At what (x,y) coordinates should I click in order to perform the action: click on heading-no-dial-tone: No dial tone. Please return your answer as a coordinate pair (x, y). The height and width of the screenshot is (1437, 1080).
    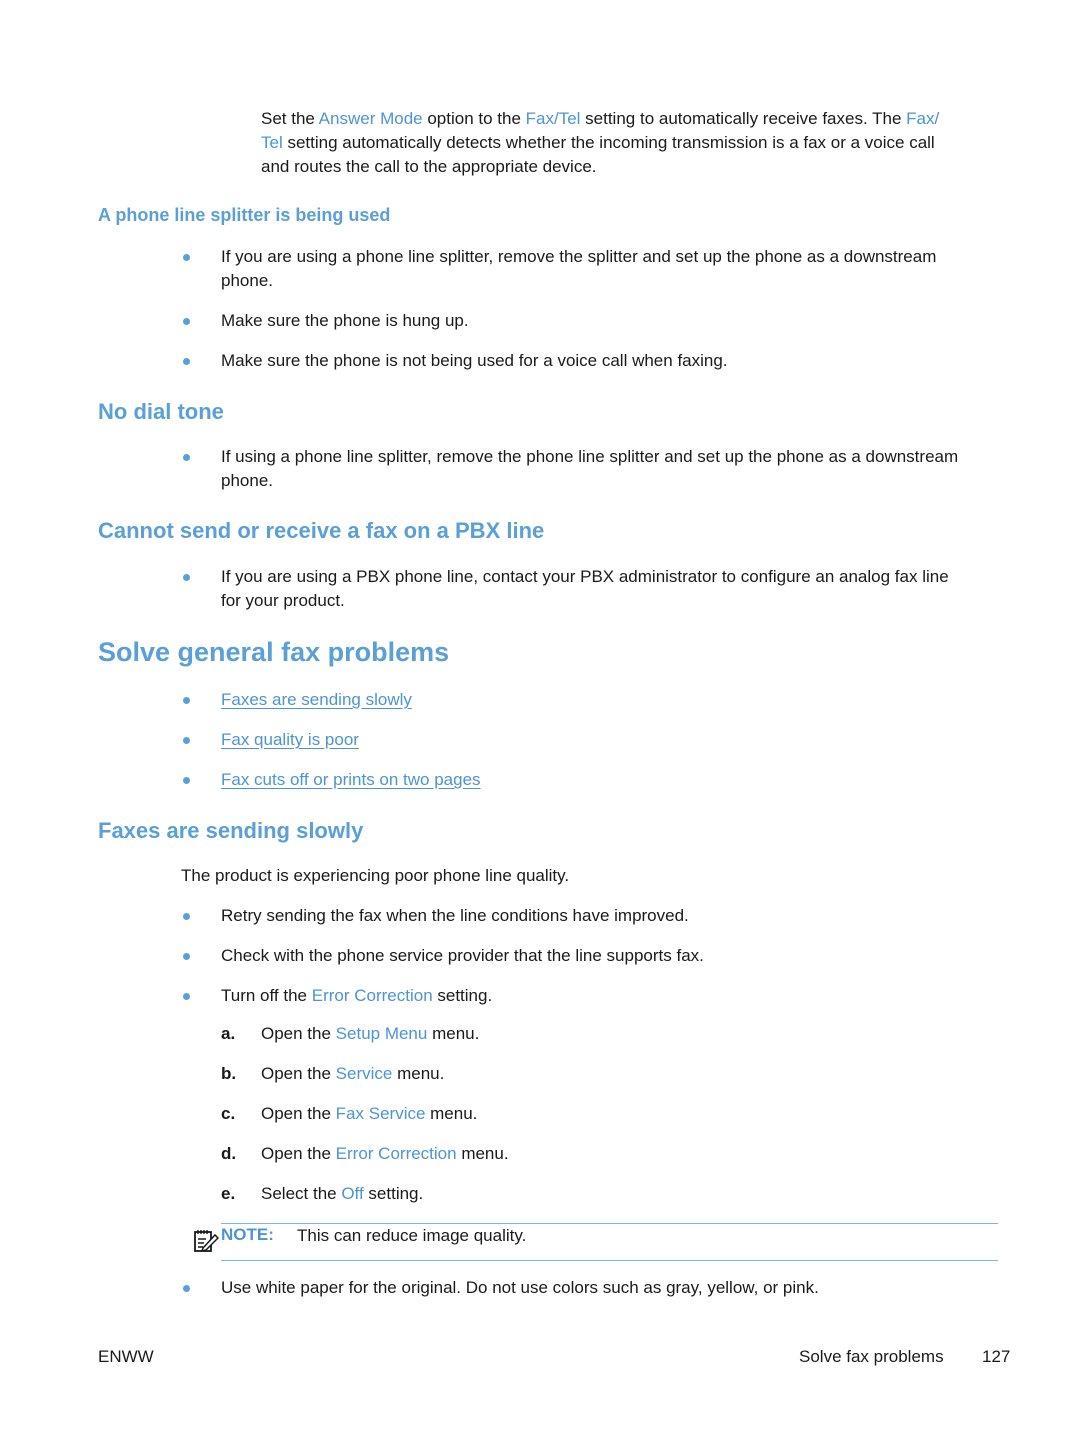
    Looking at the image, I should click on (161, 411).